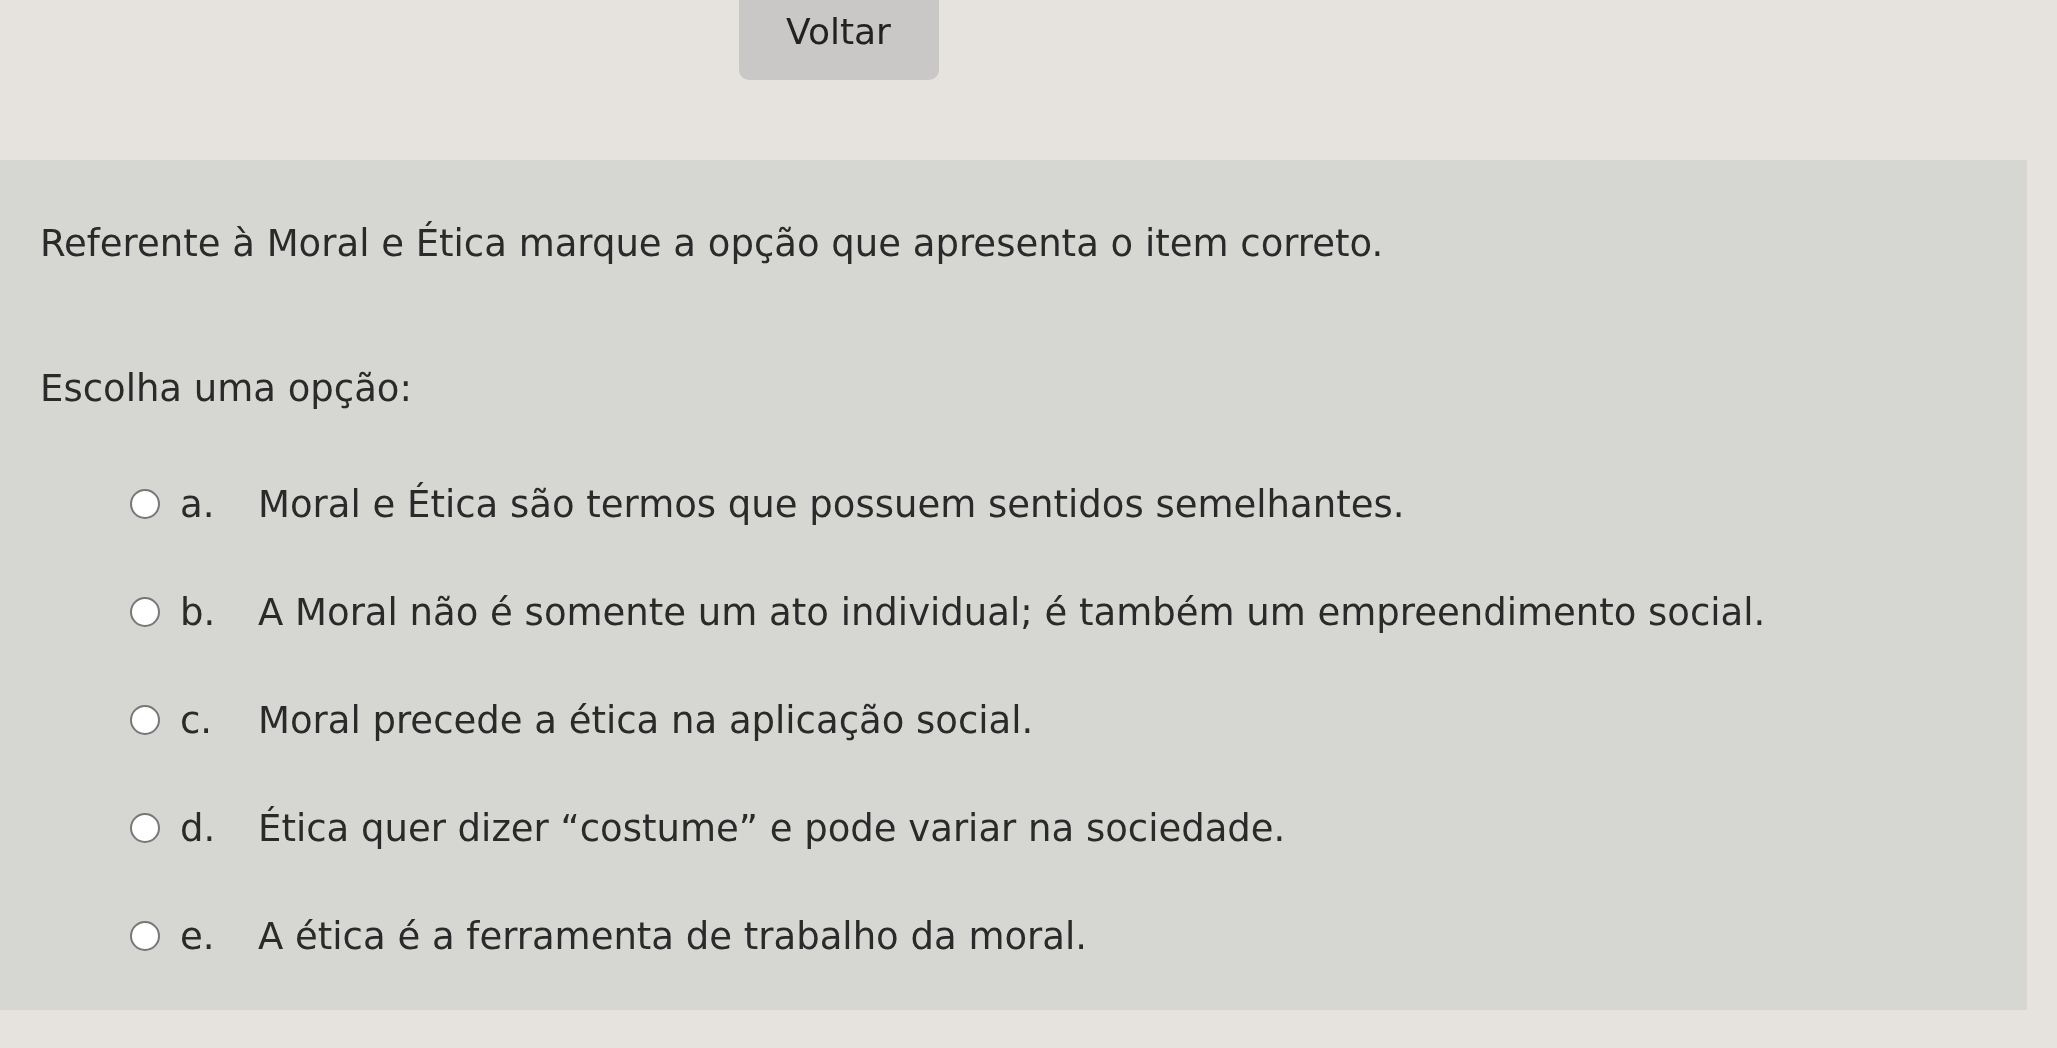 This screenshot has width=2057, height=1048. Describe the element at coordinates (198, 504) in the screenshot. I see `option-letter: a.` at that location.